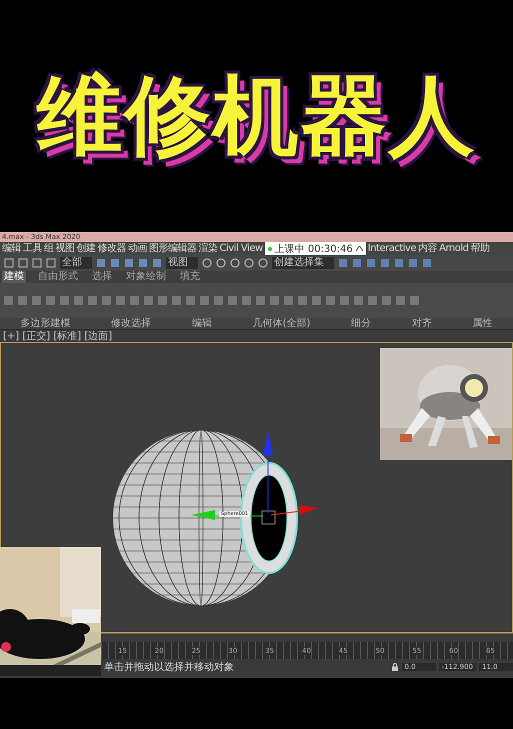 The image size is (513, 729). I want to click on recording-badge: 上课中 00:30:46, so click(315, 248).